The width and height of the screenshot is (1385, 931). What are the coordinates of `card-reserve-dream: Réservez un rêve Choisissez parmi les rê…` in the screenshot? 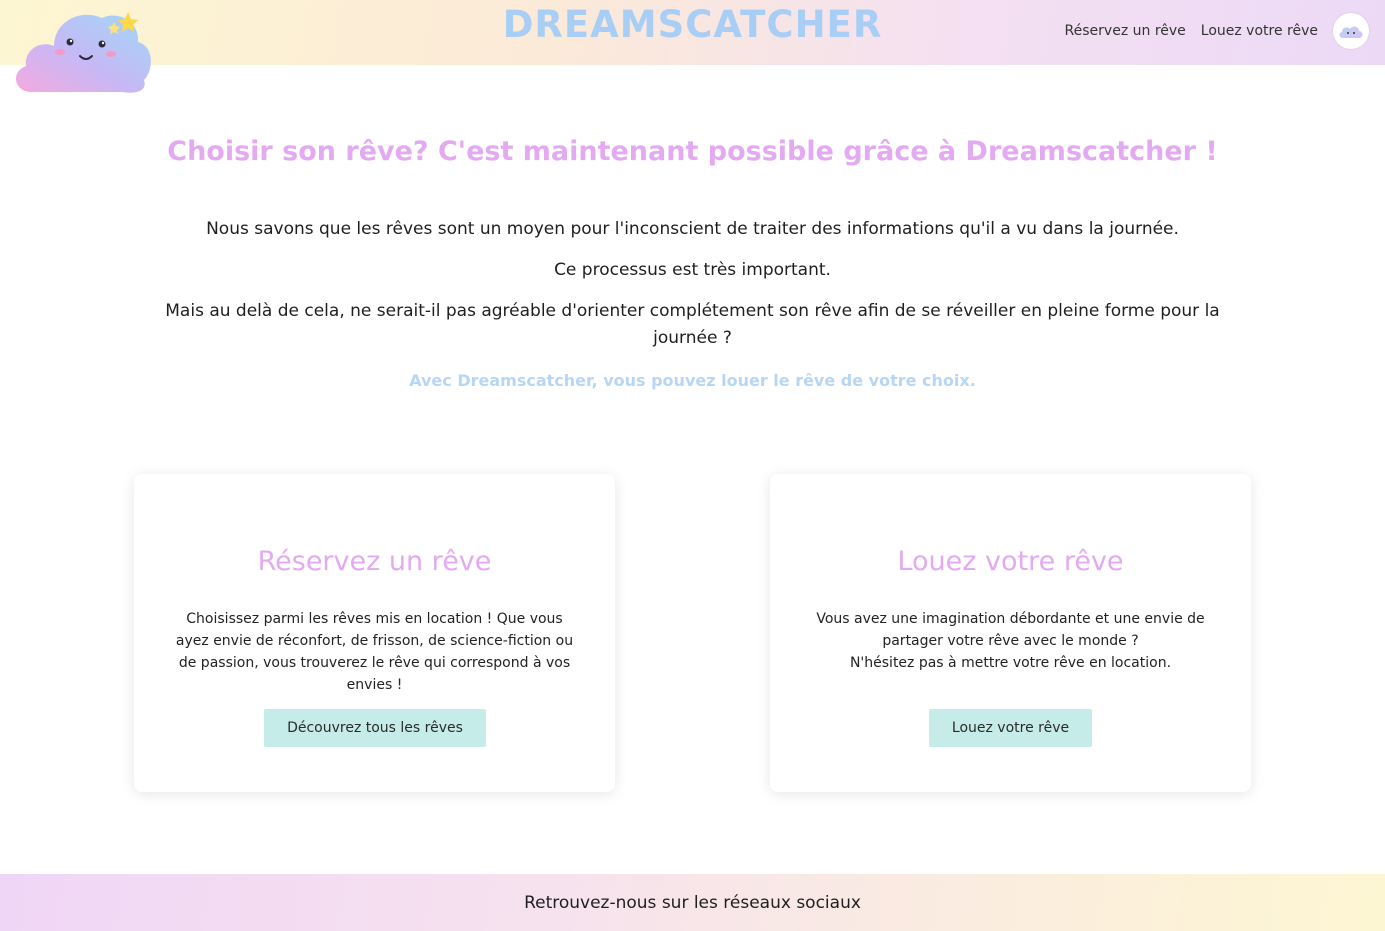 It's located at (374, 633).